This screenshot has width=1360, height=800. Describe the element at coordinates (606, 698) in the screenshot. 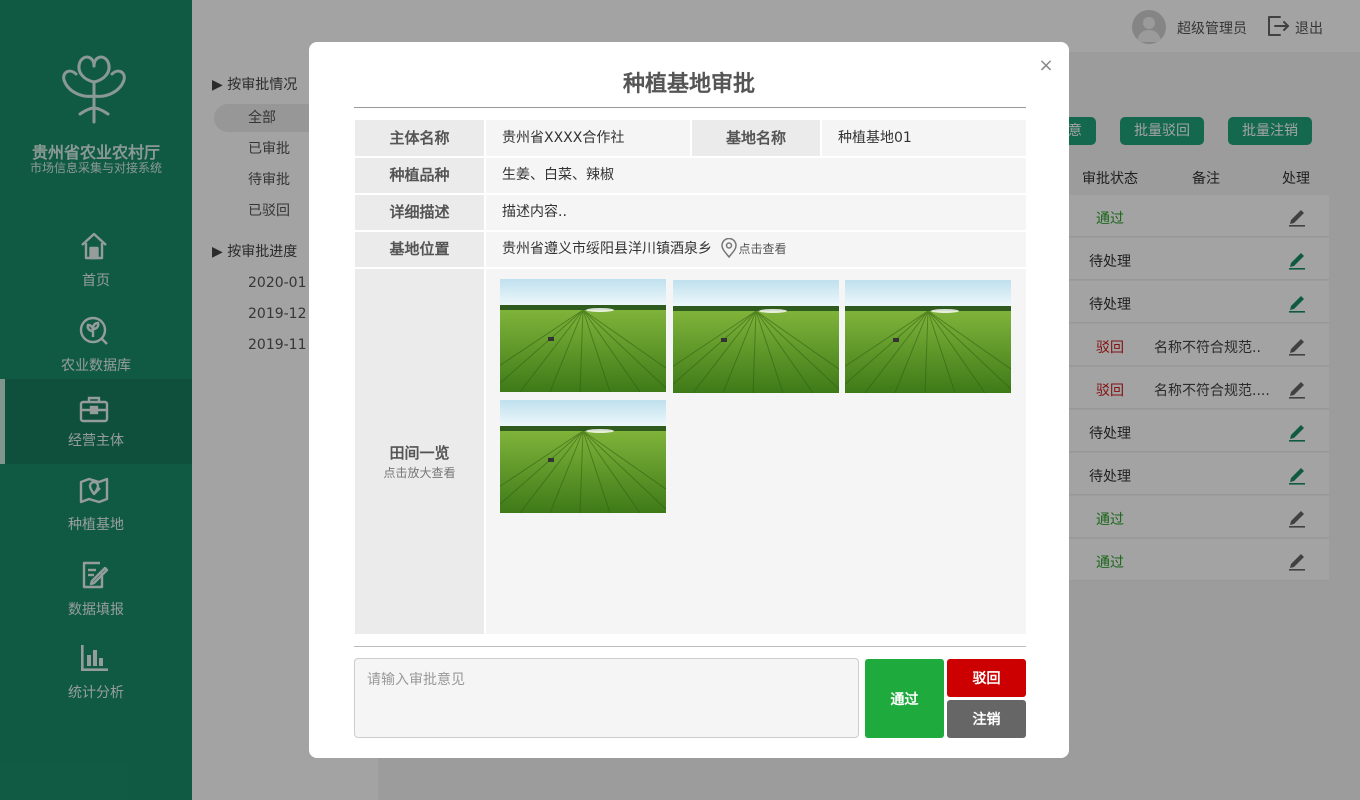

I see `opinion-input` at that location.